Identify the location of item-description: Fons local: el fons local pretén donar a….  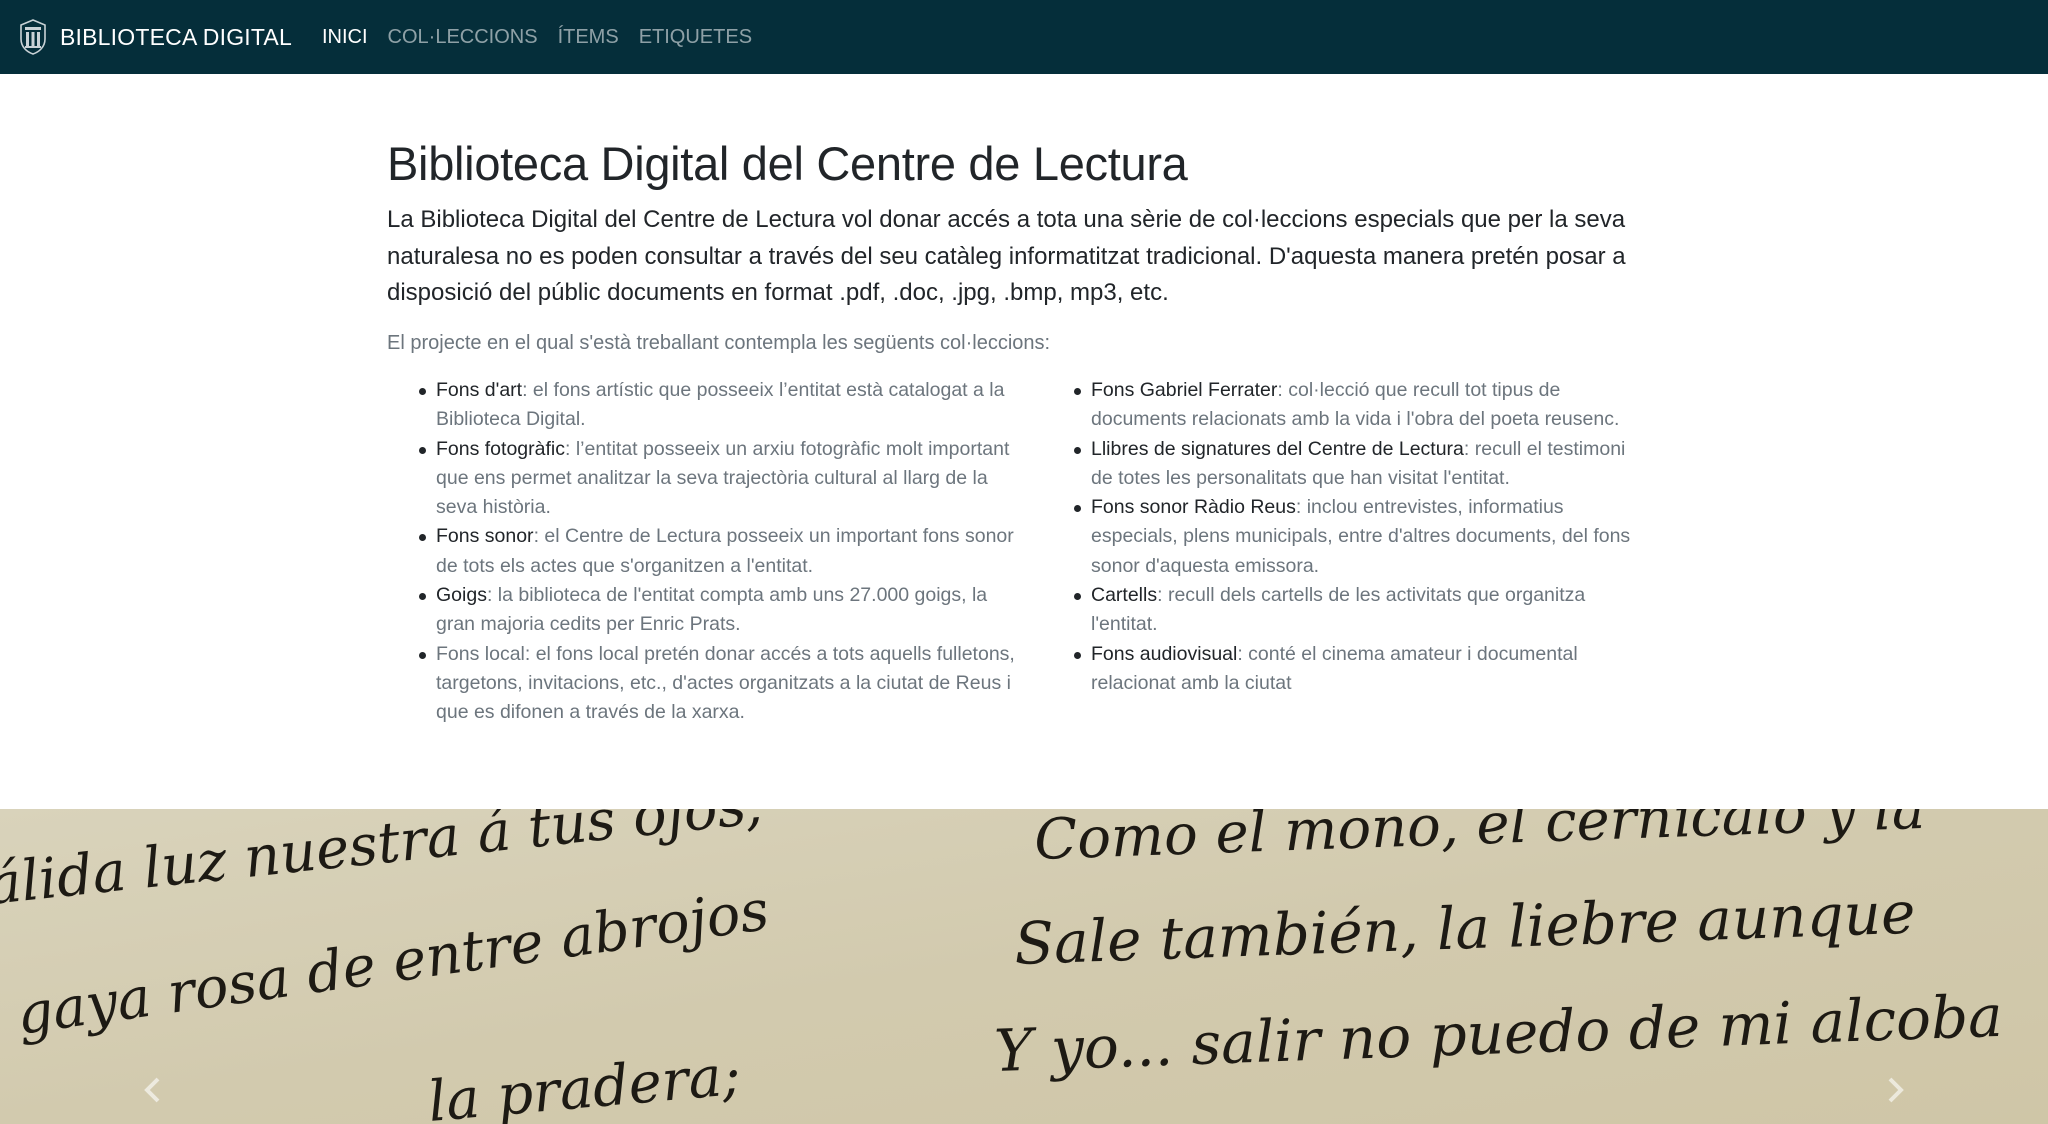
(725, 683).